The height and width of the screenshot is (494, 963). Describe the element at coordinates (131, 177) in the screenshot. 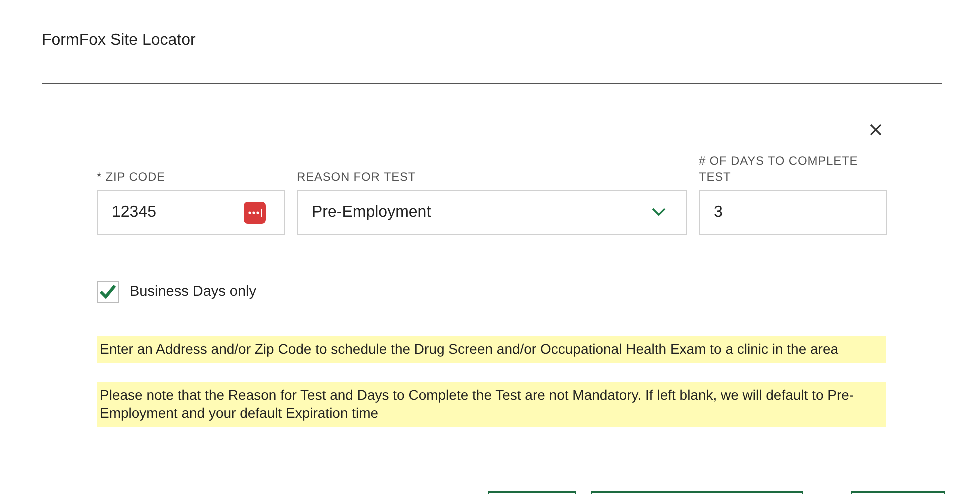

I see `field-label: * ZIP CODE` at that location.